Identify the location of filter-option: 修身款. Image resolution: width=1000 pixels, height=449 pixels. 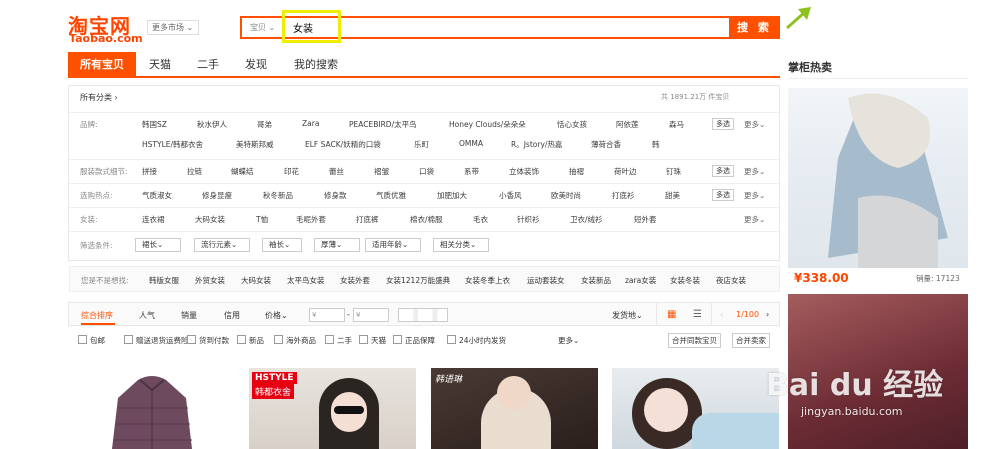
(335, 195).